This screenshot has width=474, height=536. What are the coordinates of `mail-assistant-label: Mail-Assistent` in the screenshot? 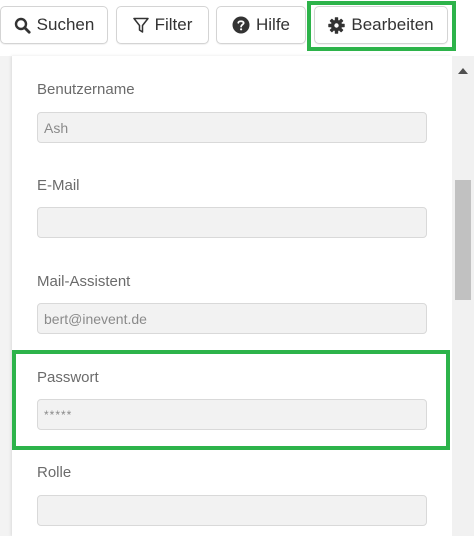 It's located at (84, 281).